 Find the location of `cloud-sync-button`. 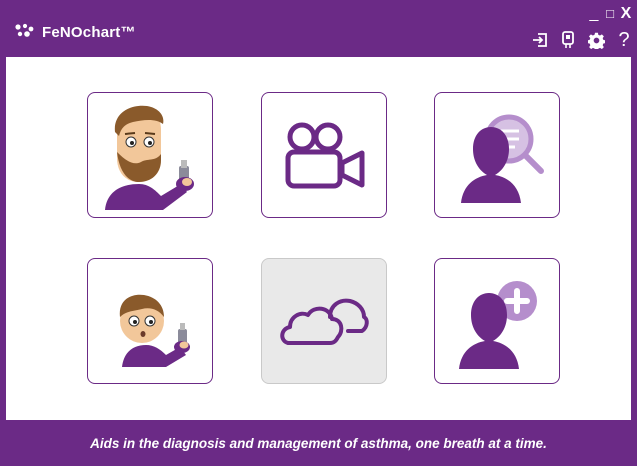

cloud-sync-button is located at coordinates (324, 321).